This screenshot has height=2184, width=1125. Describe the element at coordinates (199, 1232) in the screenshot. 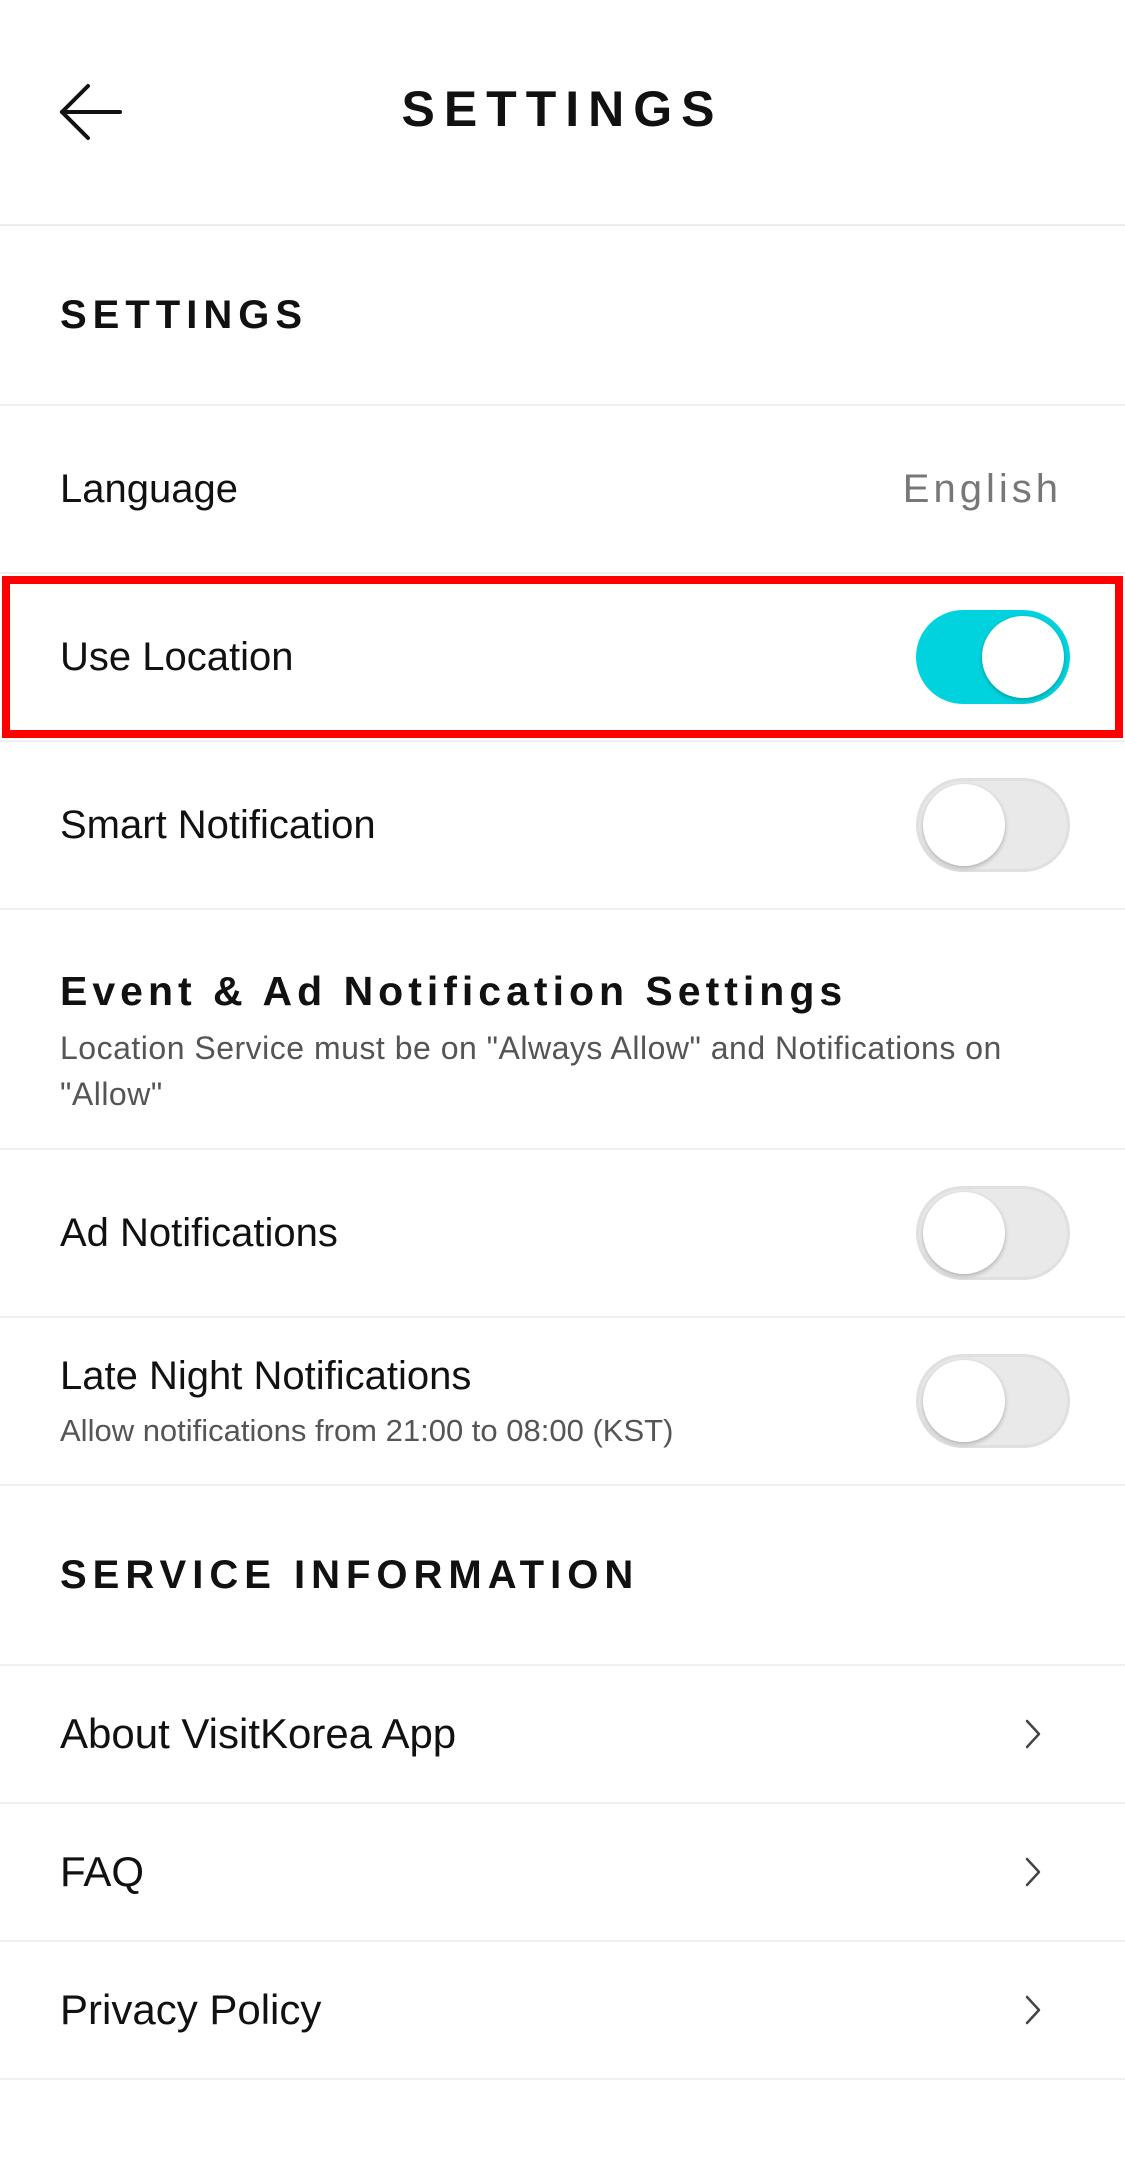

I see `ad-notifications-label: Ad Notifications` at that location.